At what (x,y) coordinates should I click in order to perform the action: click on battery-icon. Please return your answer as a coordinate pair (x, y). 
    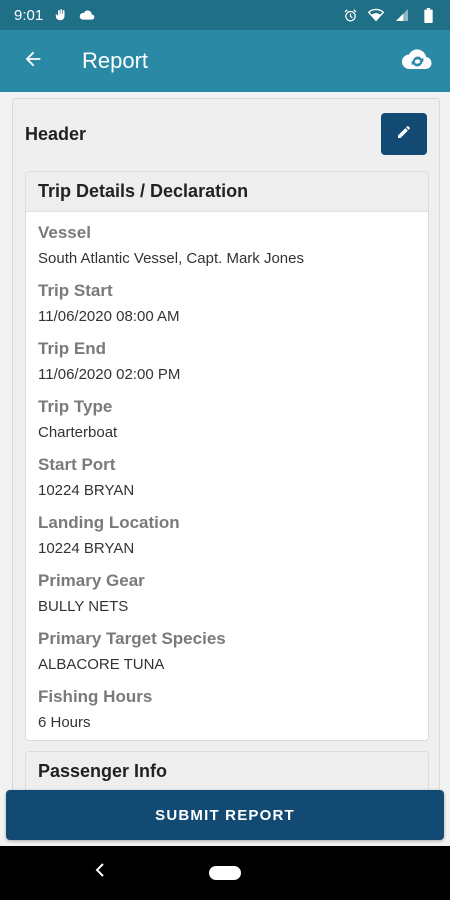
    Looking at the image, I should click on (428, 15).